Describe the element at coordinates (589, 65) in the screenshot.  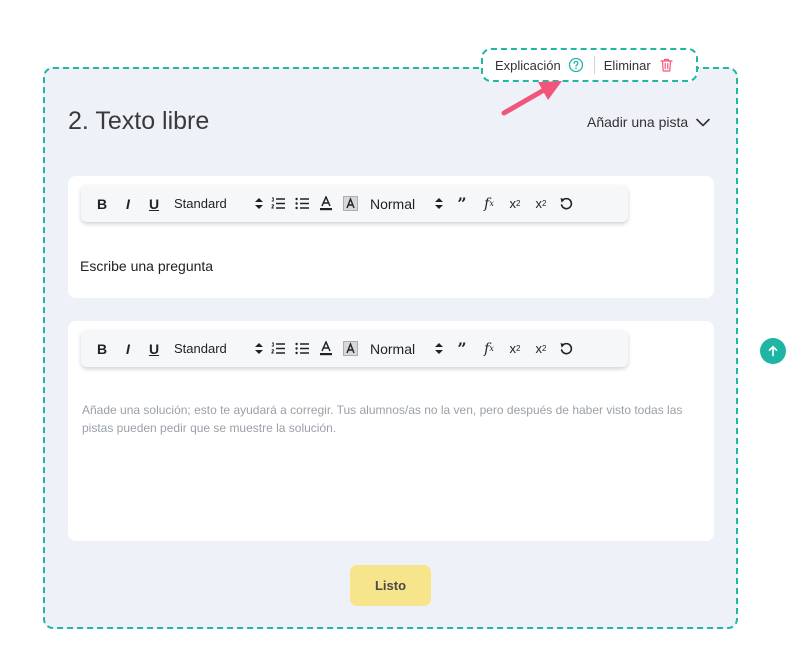
I see `question-actions-bar: Explicación Eliminar` at that location.